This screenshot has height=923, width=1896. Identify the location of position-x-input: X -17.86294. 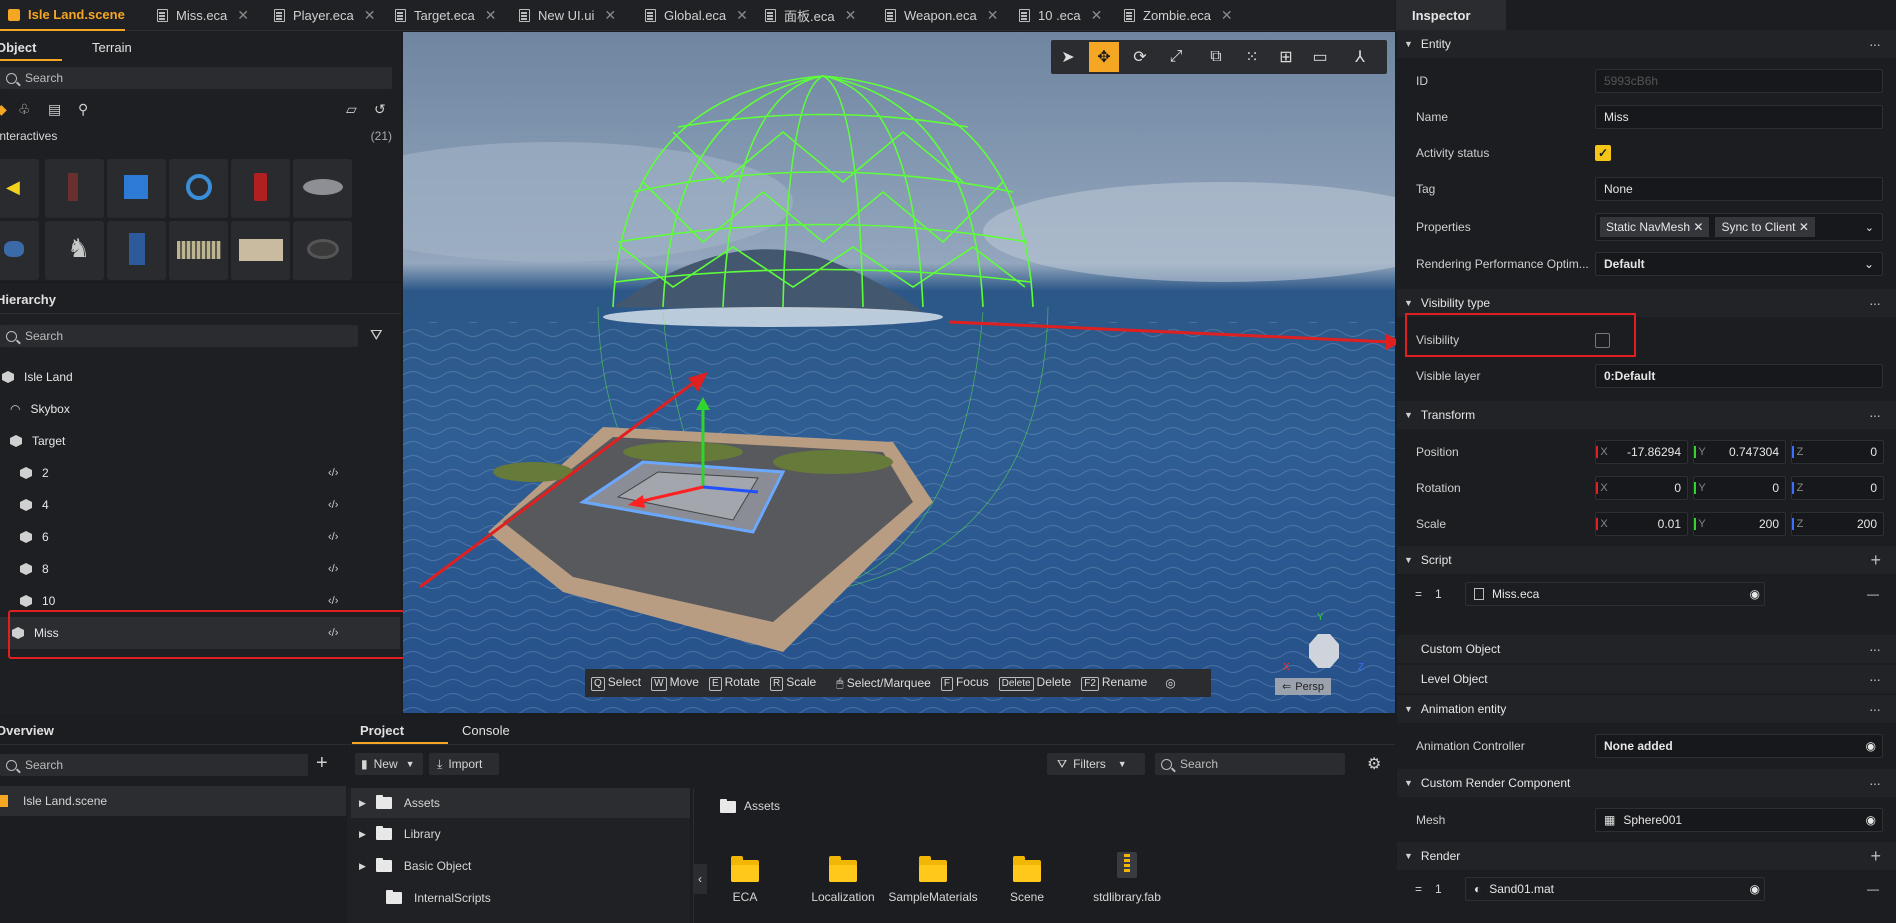
(1641, 452).